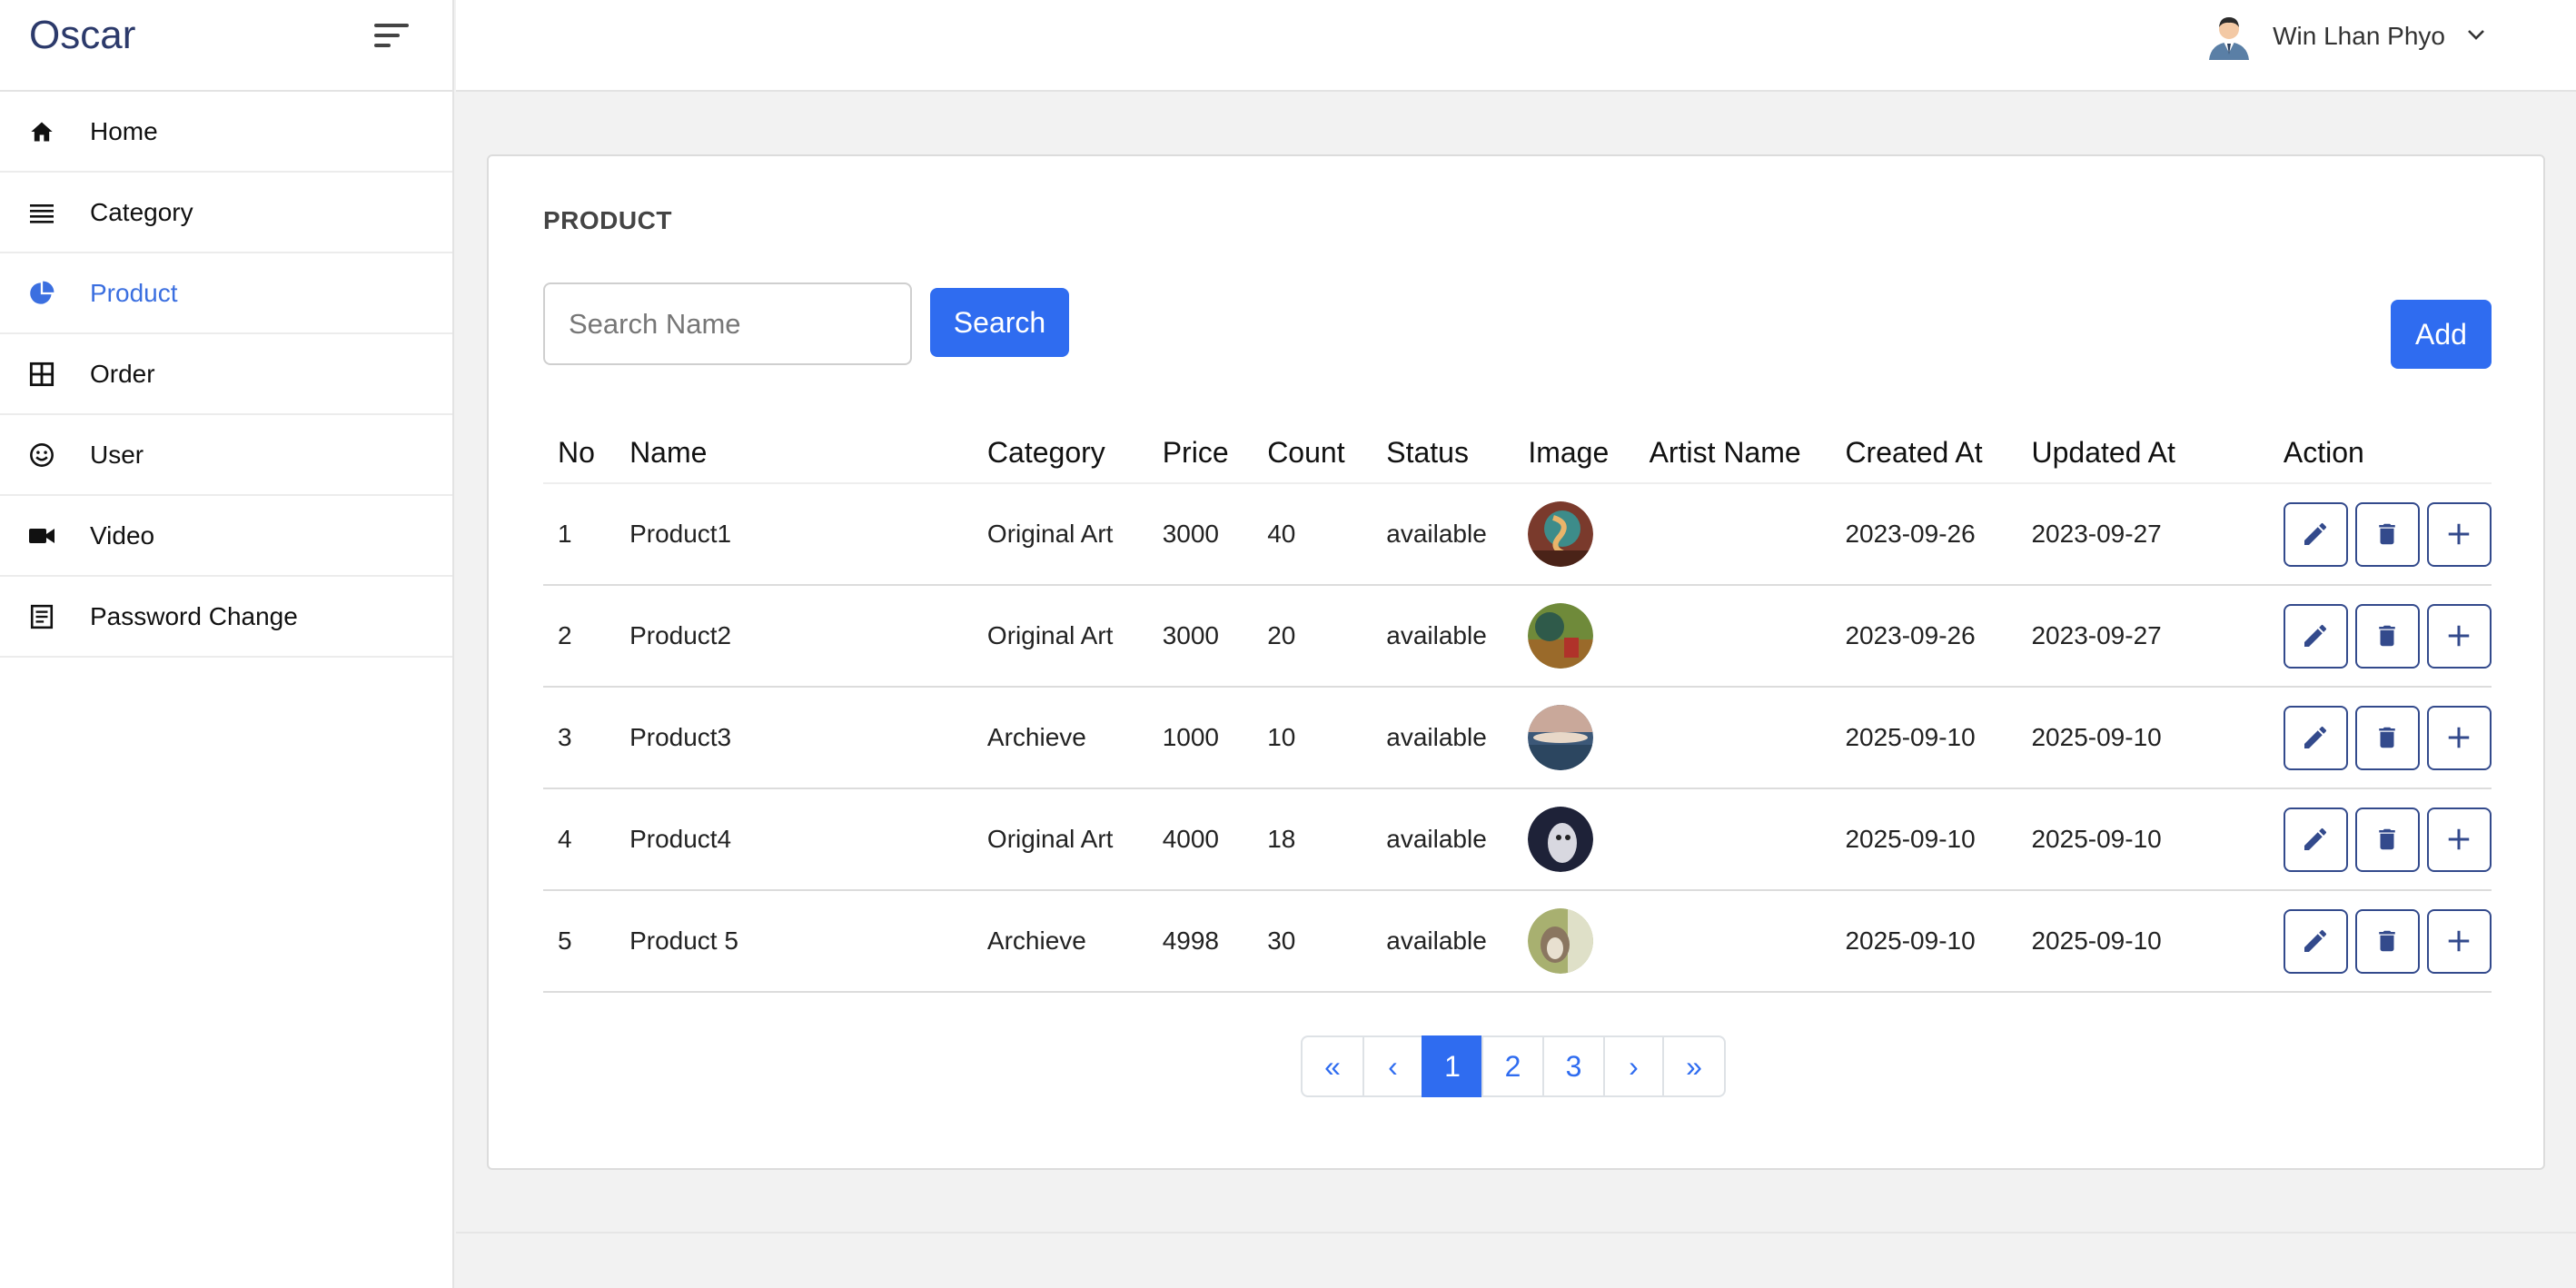  What do you see at coordinates (1516, 46) in the screenshot?
I see `topbar: Win Lhan Phyo` at bounding box center [1516, 46].